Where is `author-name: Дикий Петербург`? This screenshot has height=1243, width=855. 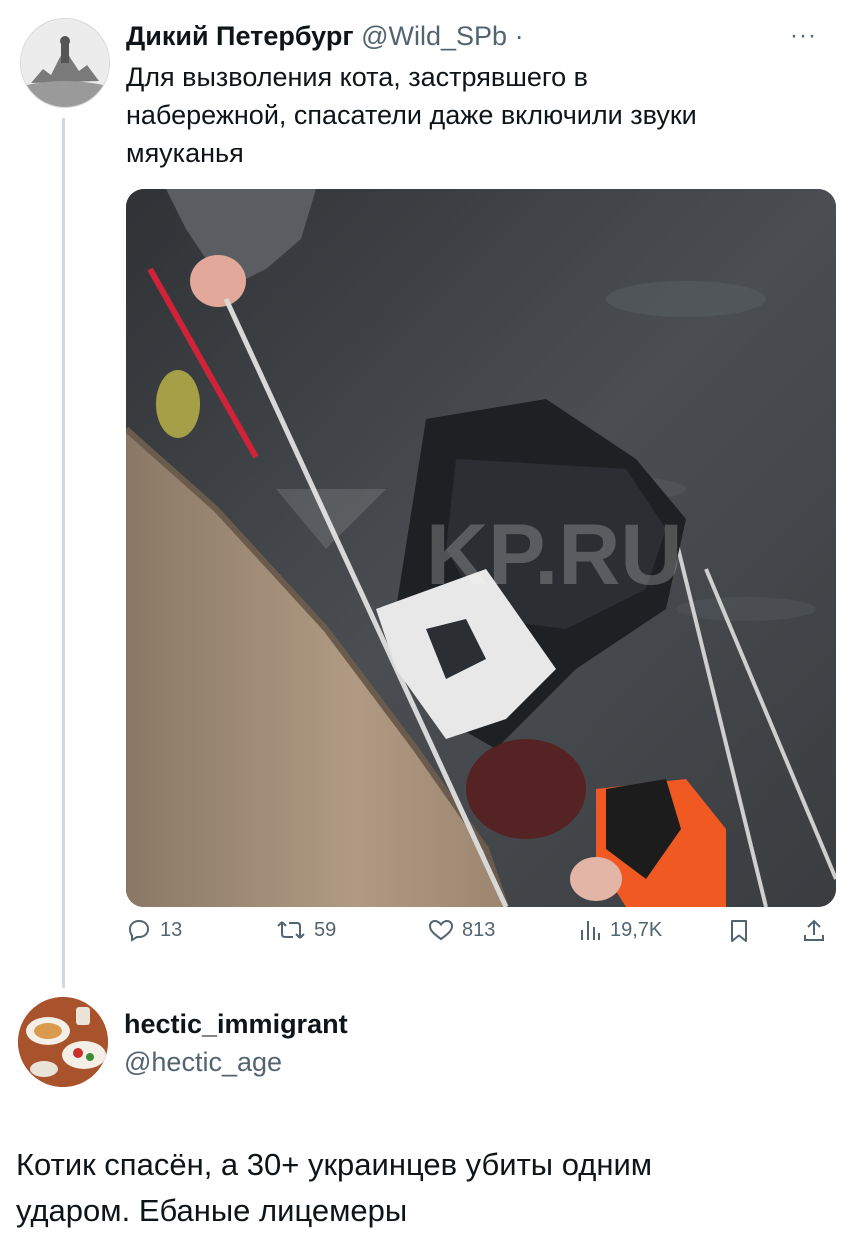
author-name: Дикий Петербург is located at coordinates (240, 36).